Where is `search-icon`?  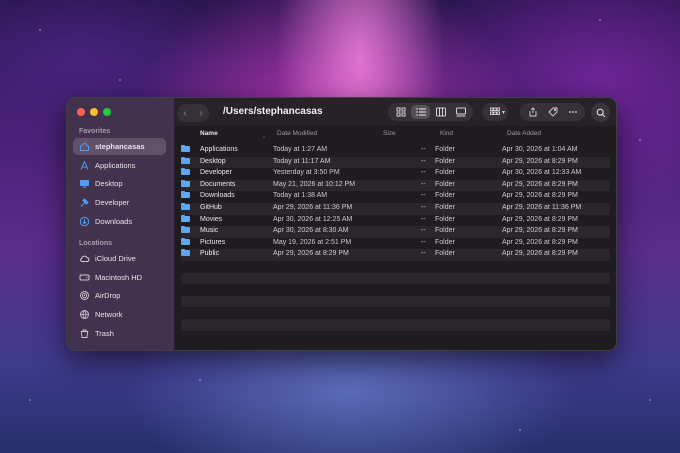 search-icon is located at coordinates (600, 112).